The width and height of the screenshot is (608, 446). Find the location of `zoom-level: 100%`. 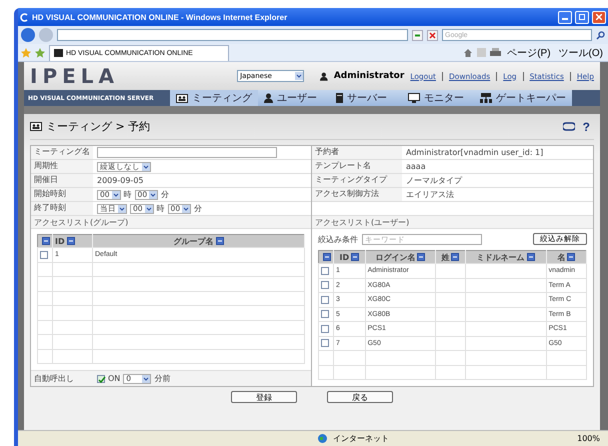

zoom-level: 100% is located at coordinates (588, 438).